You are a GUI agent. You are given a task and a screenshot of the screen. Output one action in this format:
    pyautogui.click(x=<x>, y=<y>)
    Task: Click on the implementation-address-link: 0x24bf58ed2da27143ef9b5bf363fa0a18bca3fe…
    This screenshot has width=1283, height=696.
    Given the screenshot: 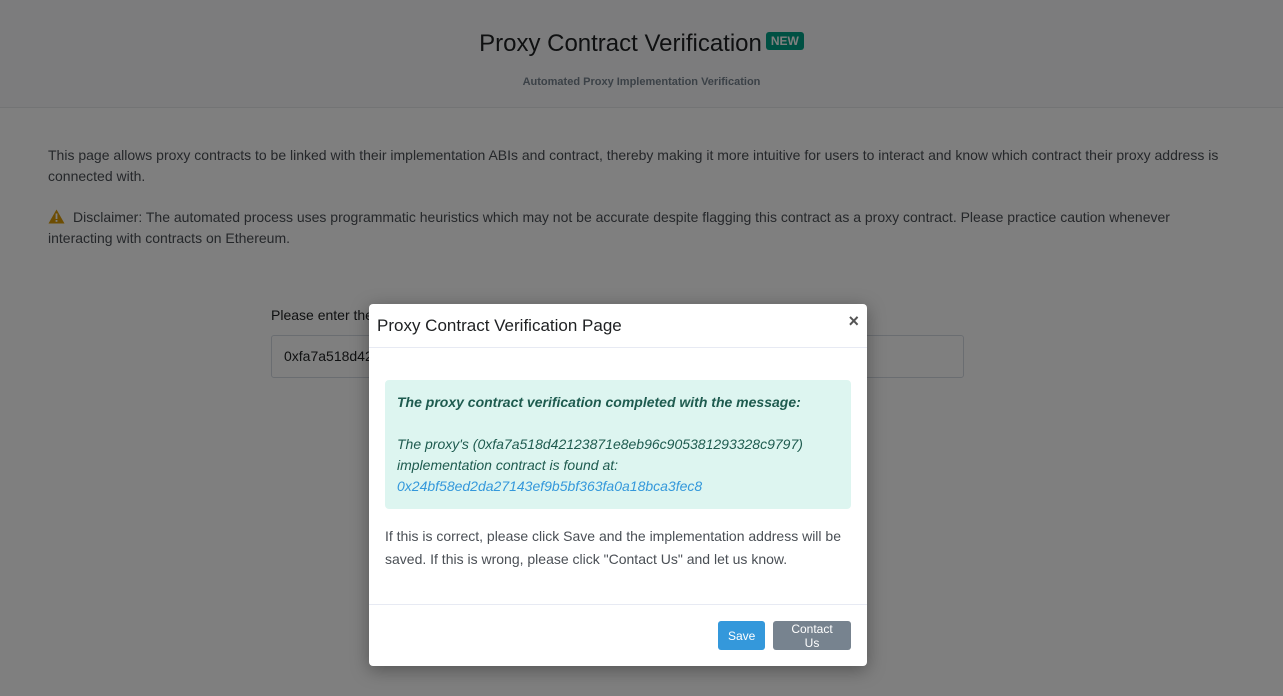 What is the action you would take?
    pyautogui.click(x=549, y=486)
    